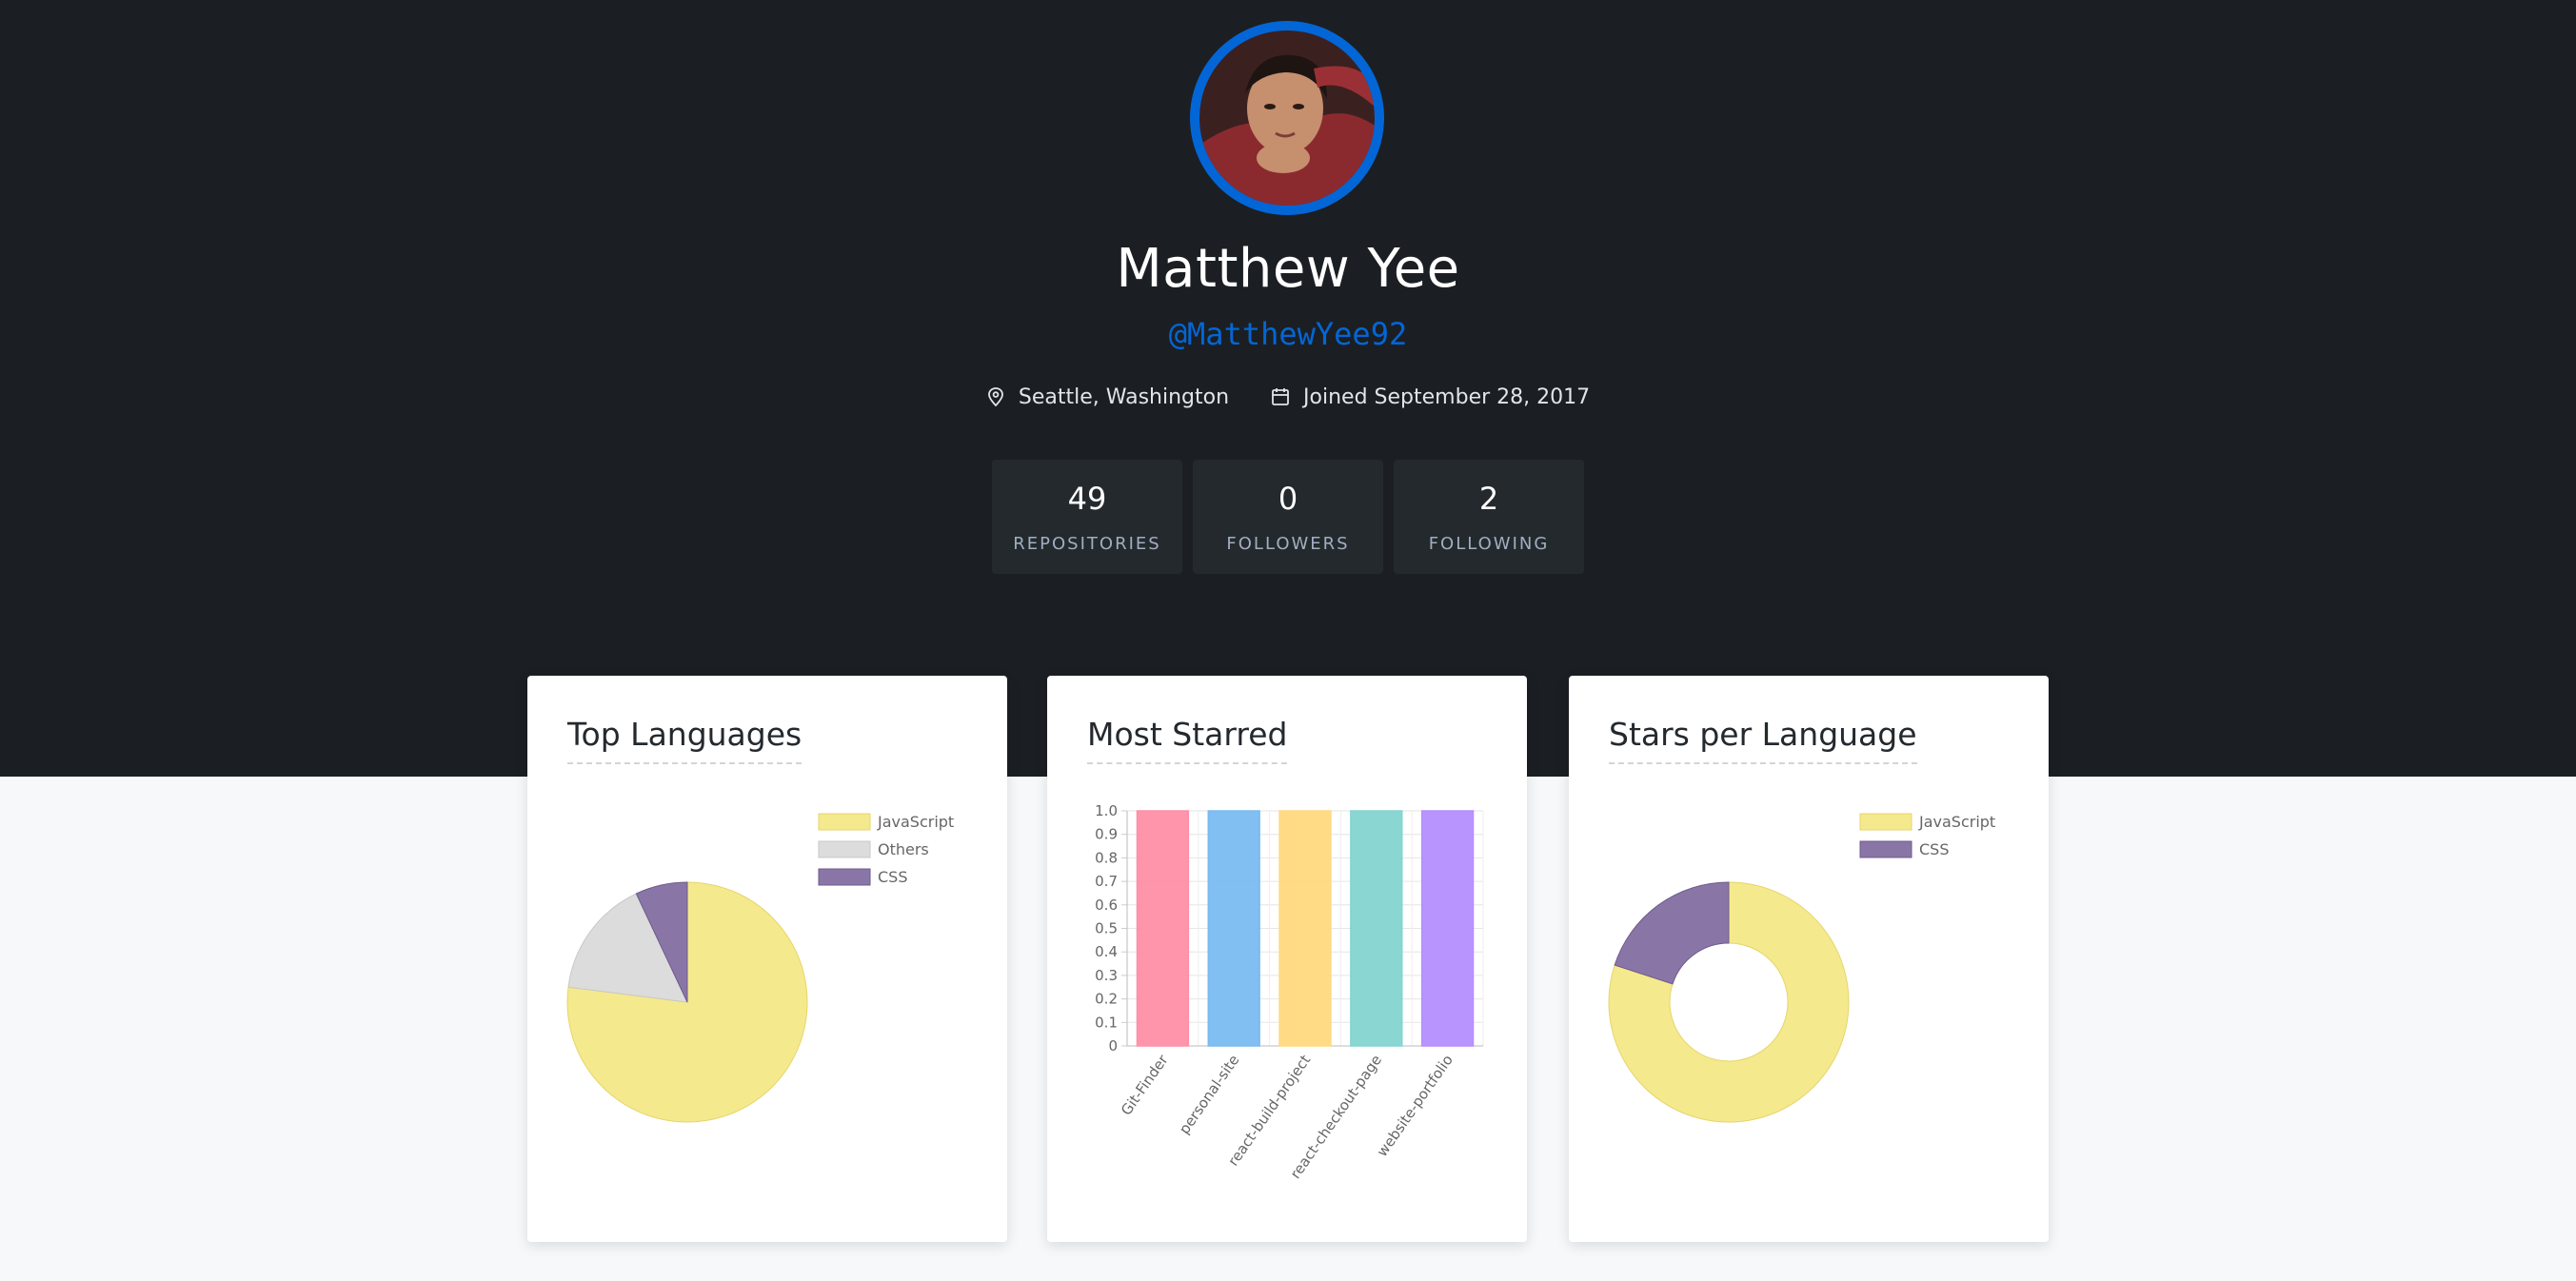 The image size is (2576, 1281). Describe the element at coordinates (903, 849) in the screenshot. I see `legend-label-others: Others` at that location.